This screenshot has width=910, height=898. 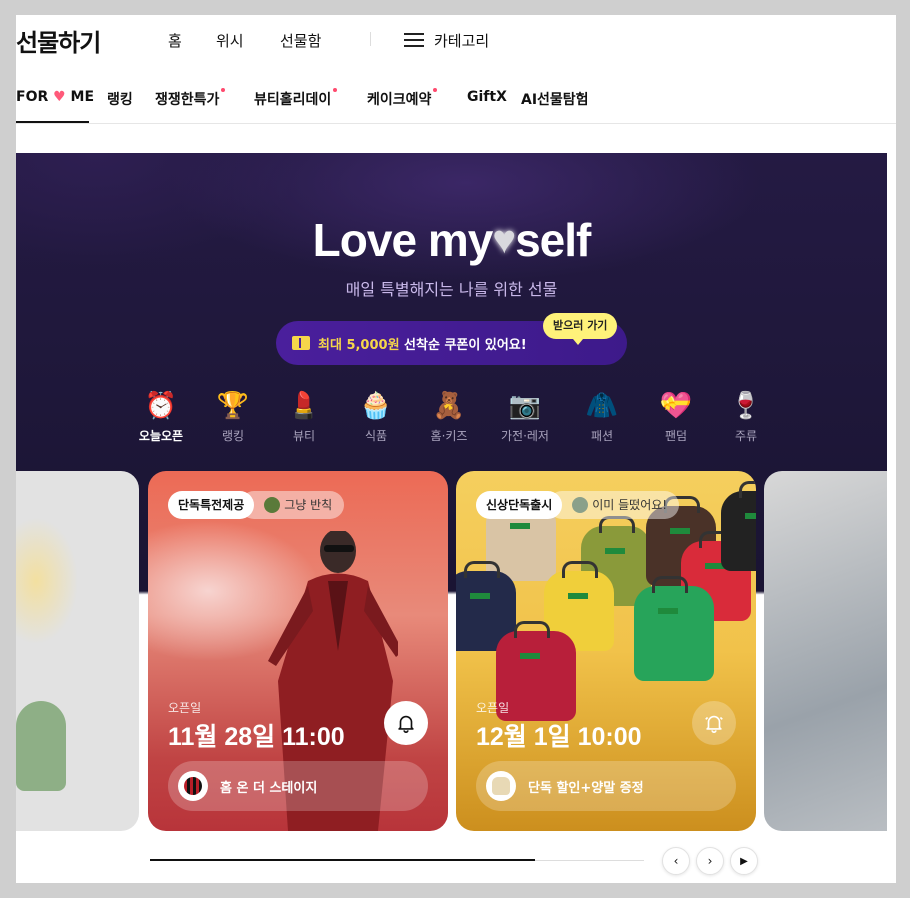 I want to click on header-divider, so click(x=370, y=39).